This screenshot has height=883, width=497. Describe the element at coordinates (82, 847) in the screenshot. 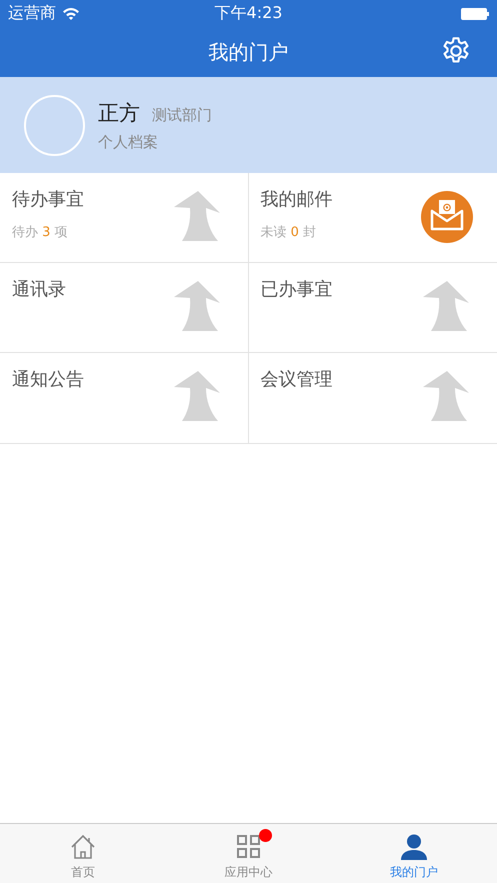

I see `home-icon` at that location.